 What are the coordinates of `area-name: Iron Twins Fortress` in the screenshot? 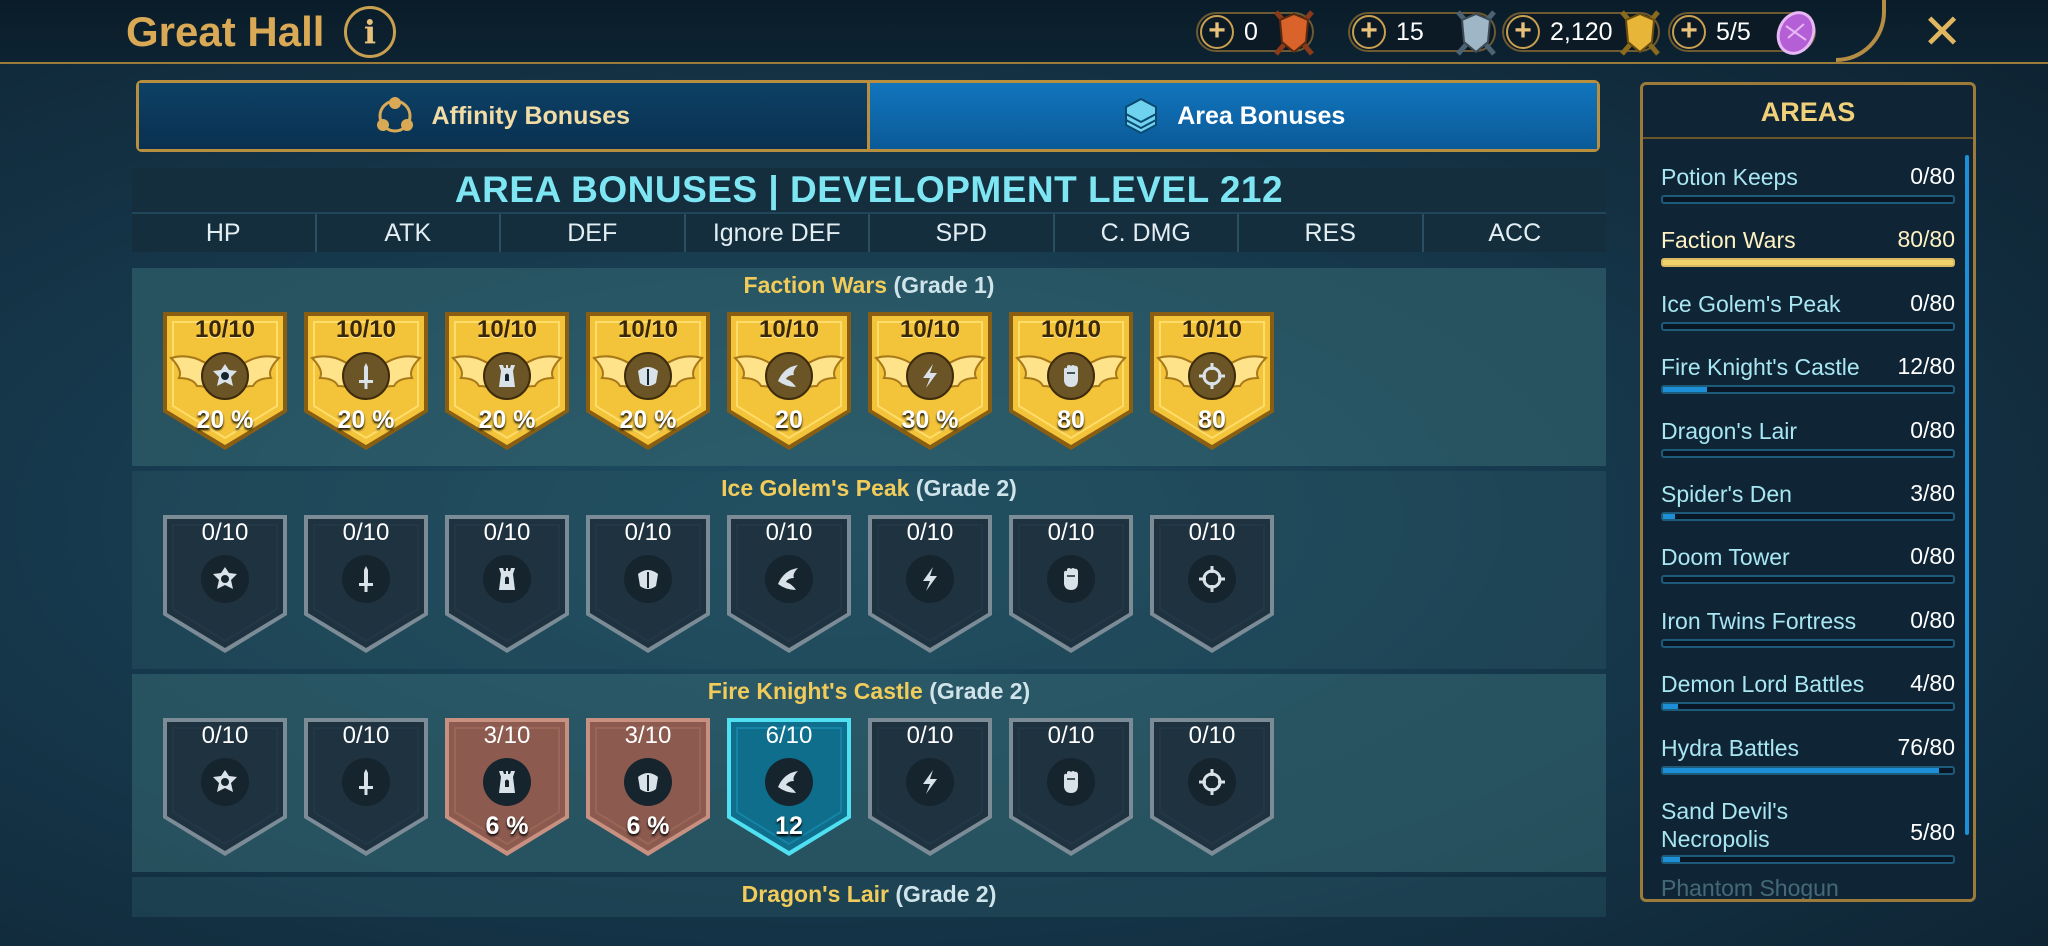 It's located at (1759, 620).